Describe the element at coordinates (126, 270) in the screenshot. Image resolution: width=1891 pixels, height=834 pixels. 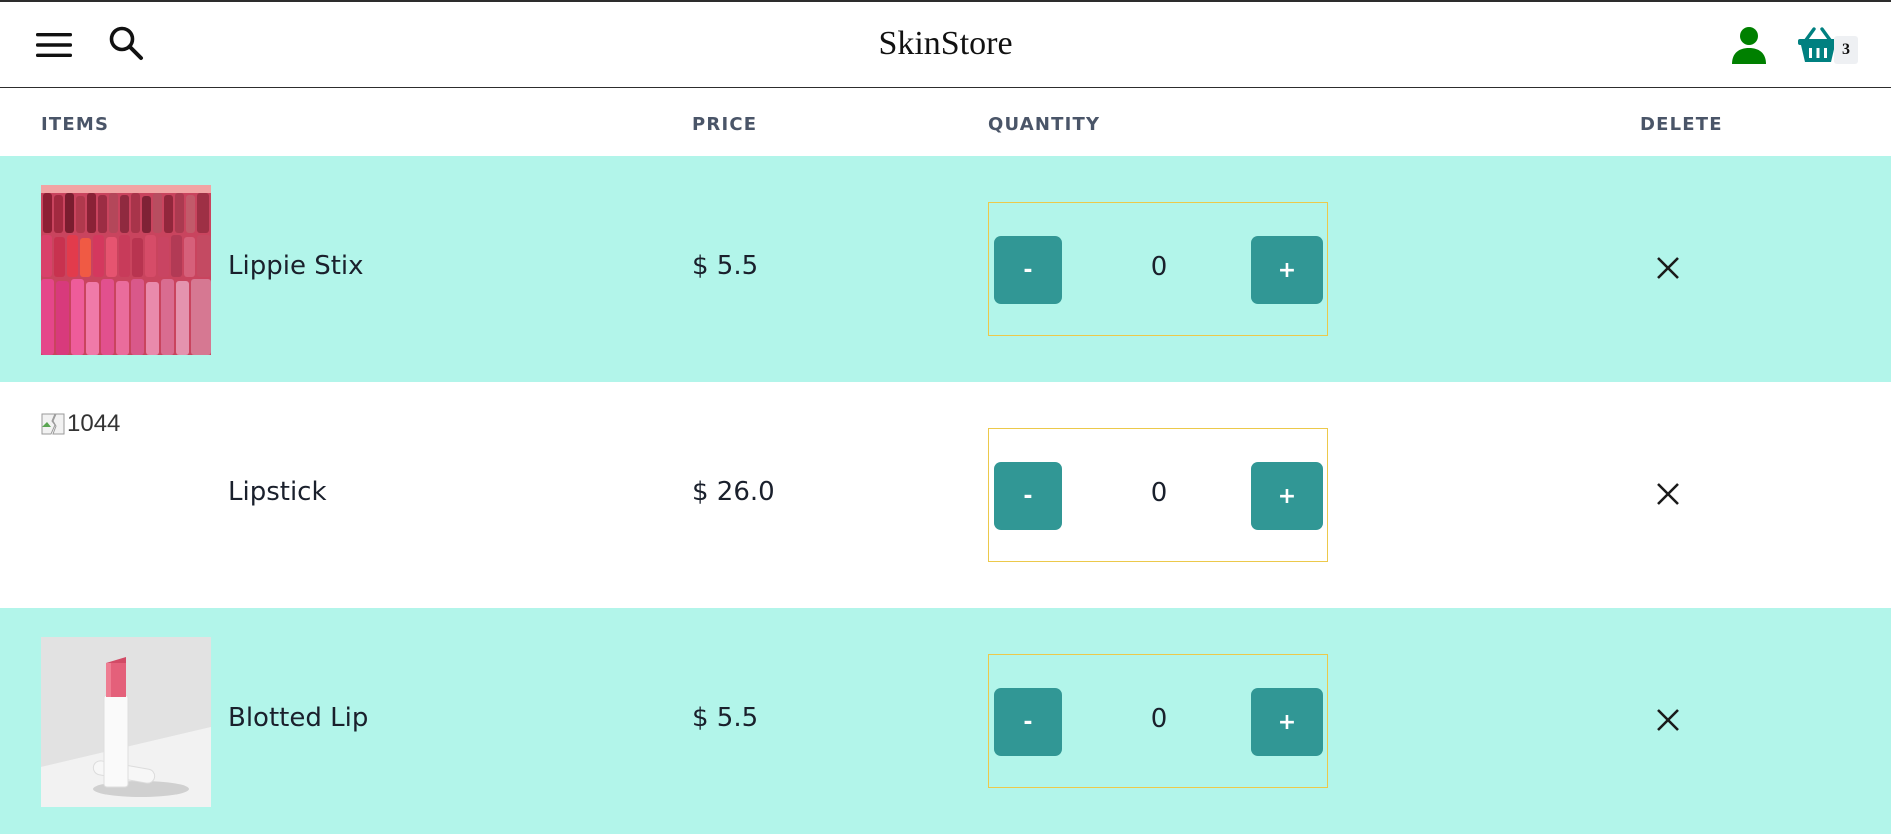
I see `product-image-lippie-stix` at that location.